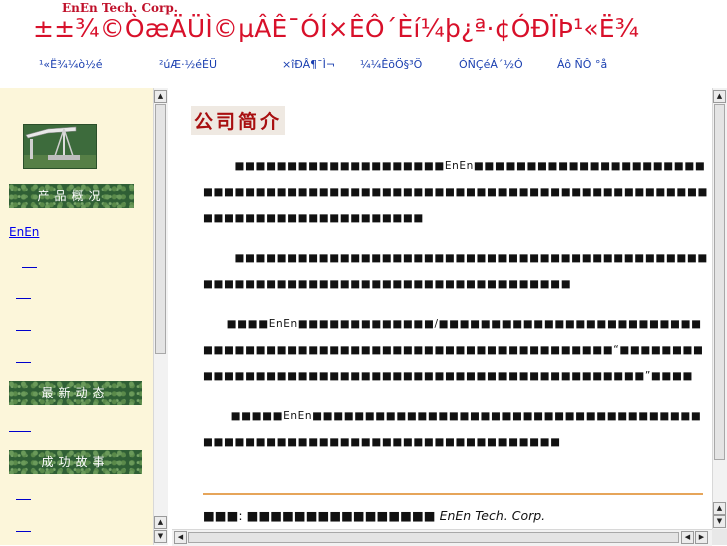  I want to click on oil-pump-logo, so click(60, 146).